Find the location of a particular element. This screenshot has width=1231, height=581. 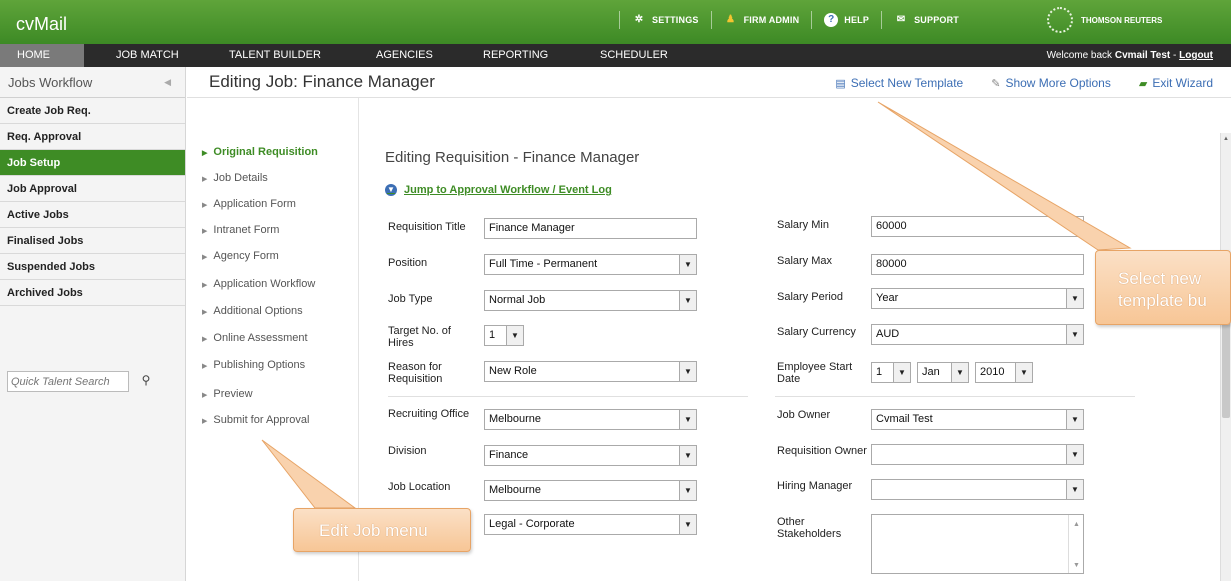

edit-menu-callout-pointer is located at coordinates (309, 474).